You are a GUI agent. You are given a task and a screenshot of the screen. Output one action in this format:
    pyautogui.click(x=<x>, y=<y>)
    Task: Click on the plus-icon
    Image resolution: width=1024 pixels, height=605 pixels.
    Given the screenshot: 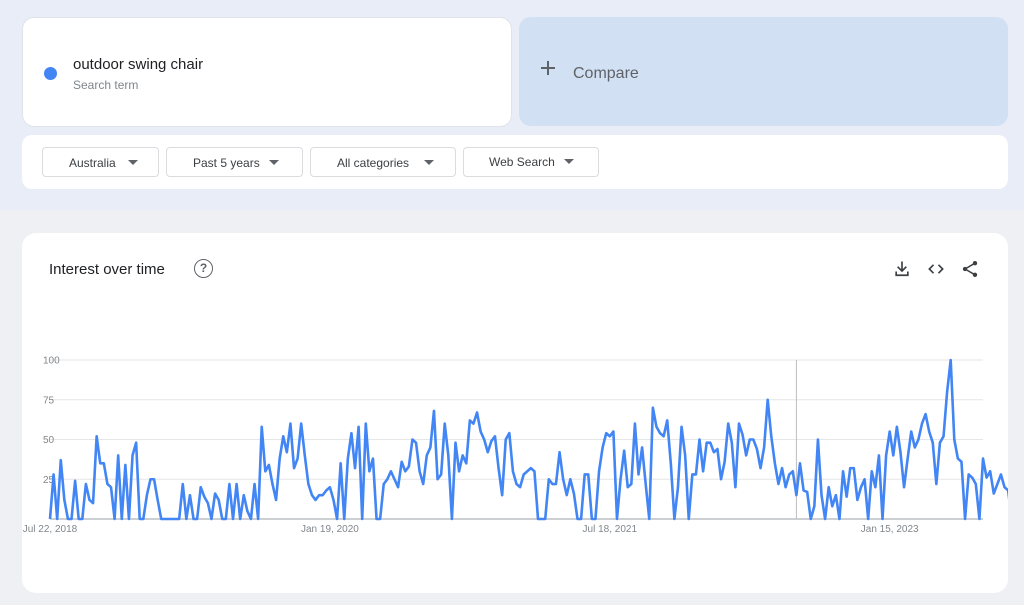 What is the action you would take?
    pyautogui.click(x=548, y=68)
    